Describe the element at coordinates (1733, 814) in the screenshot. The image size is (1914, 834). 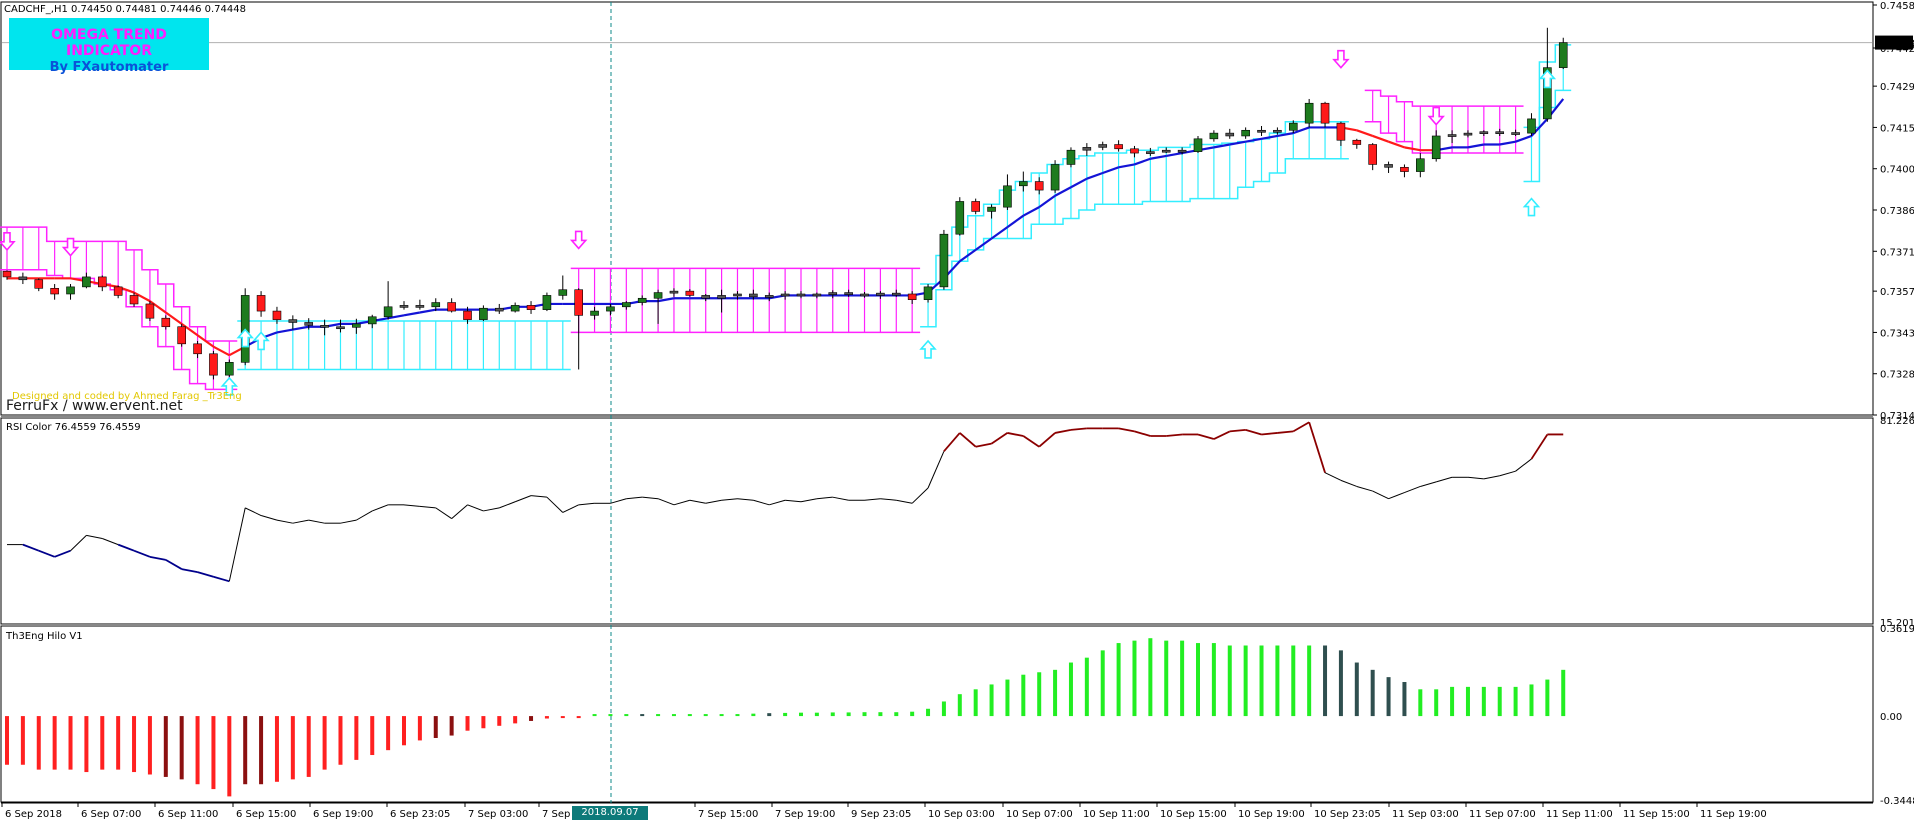
I see `time-tick-label: 11 Sep 19:00` at that location.